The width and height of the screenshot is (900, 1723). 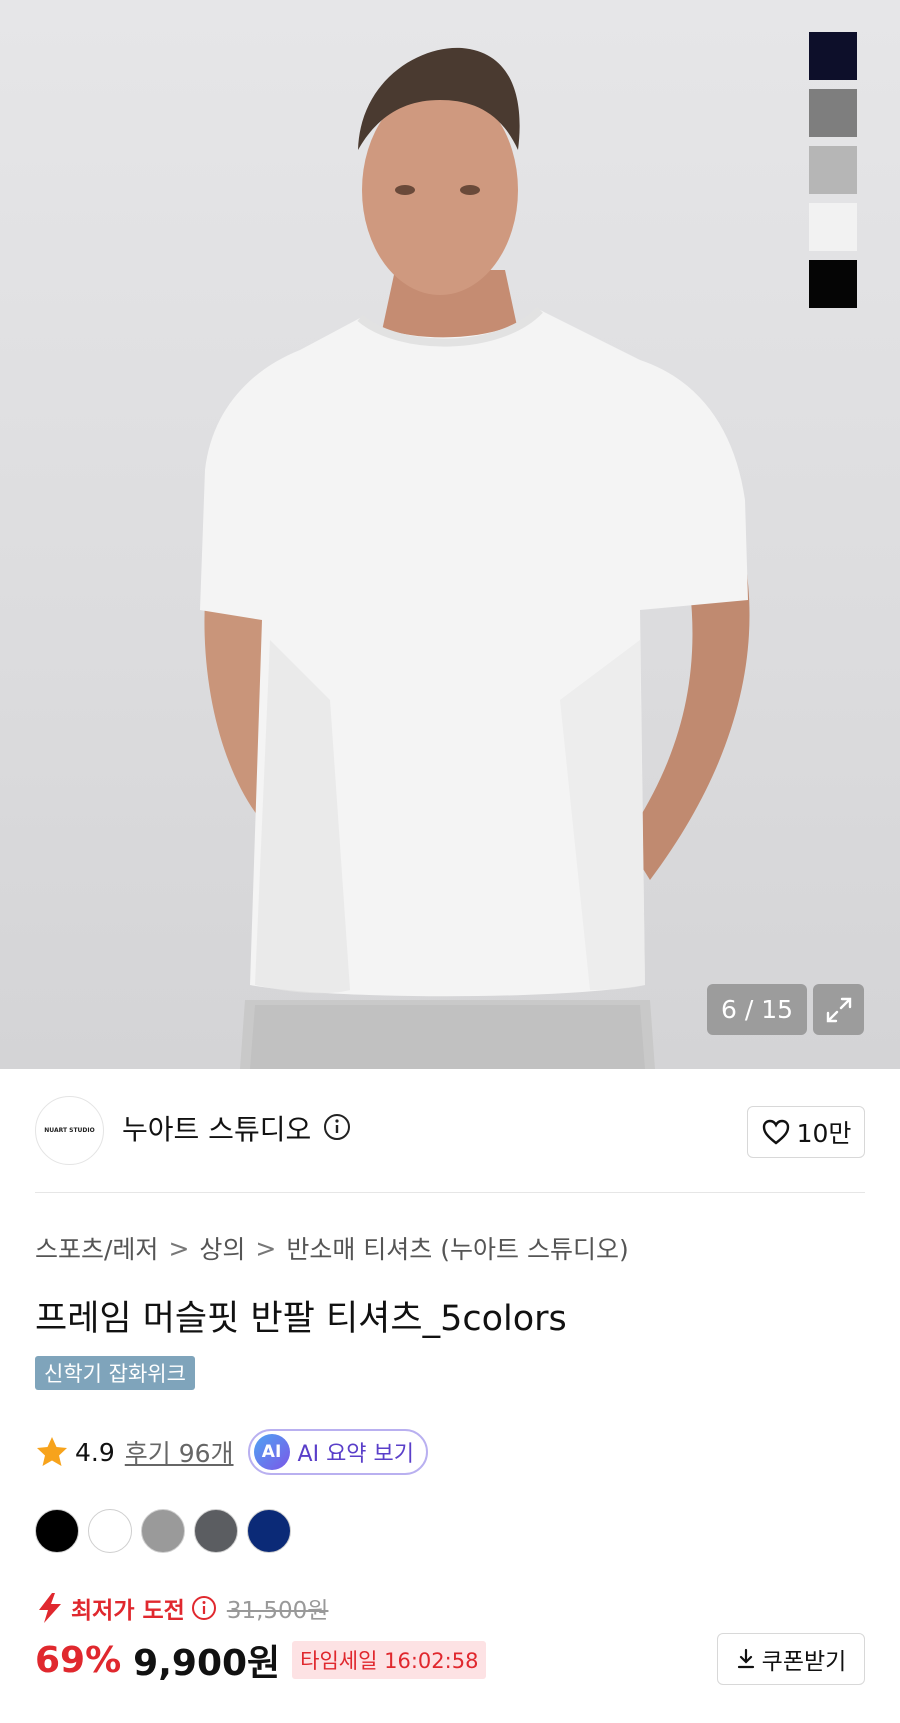 I want to click on store-logo: NUART STUDIO, so click(x=69, y=1130).